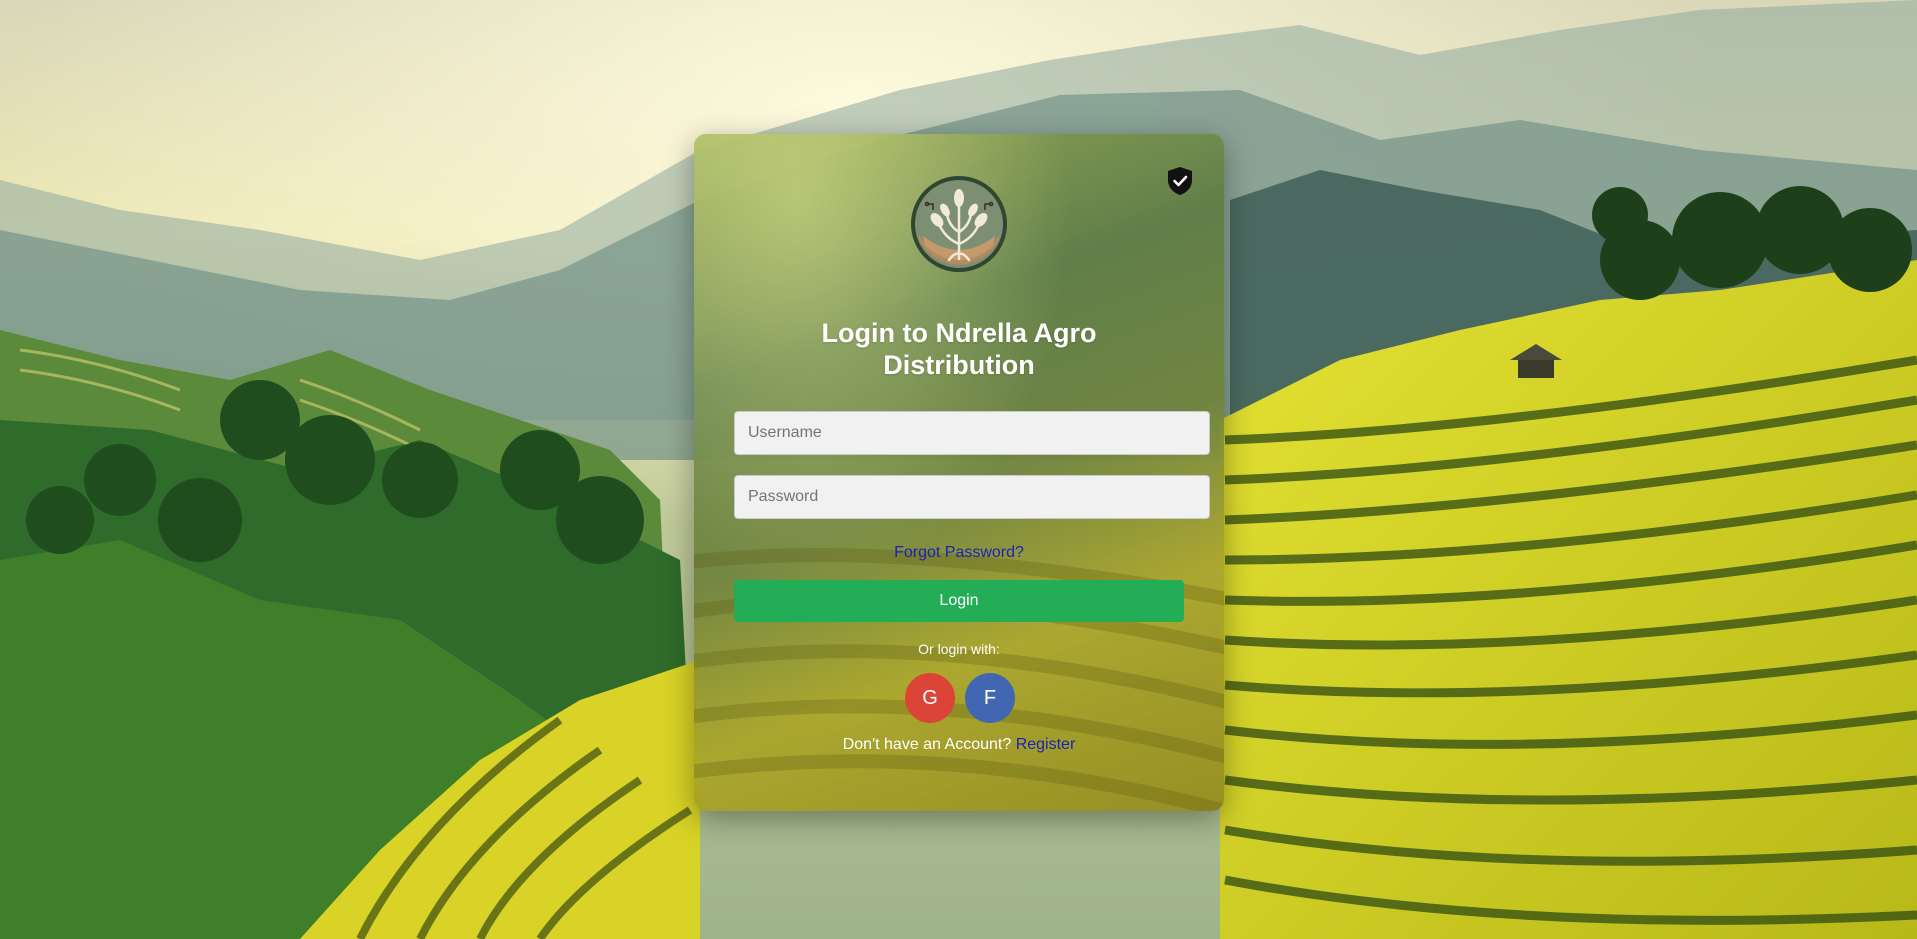  What do you see at coordinates (972, 433) in the screenshot?
I see `username-input` at bounding box center [972, 433].